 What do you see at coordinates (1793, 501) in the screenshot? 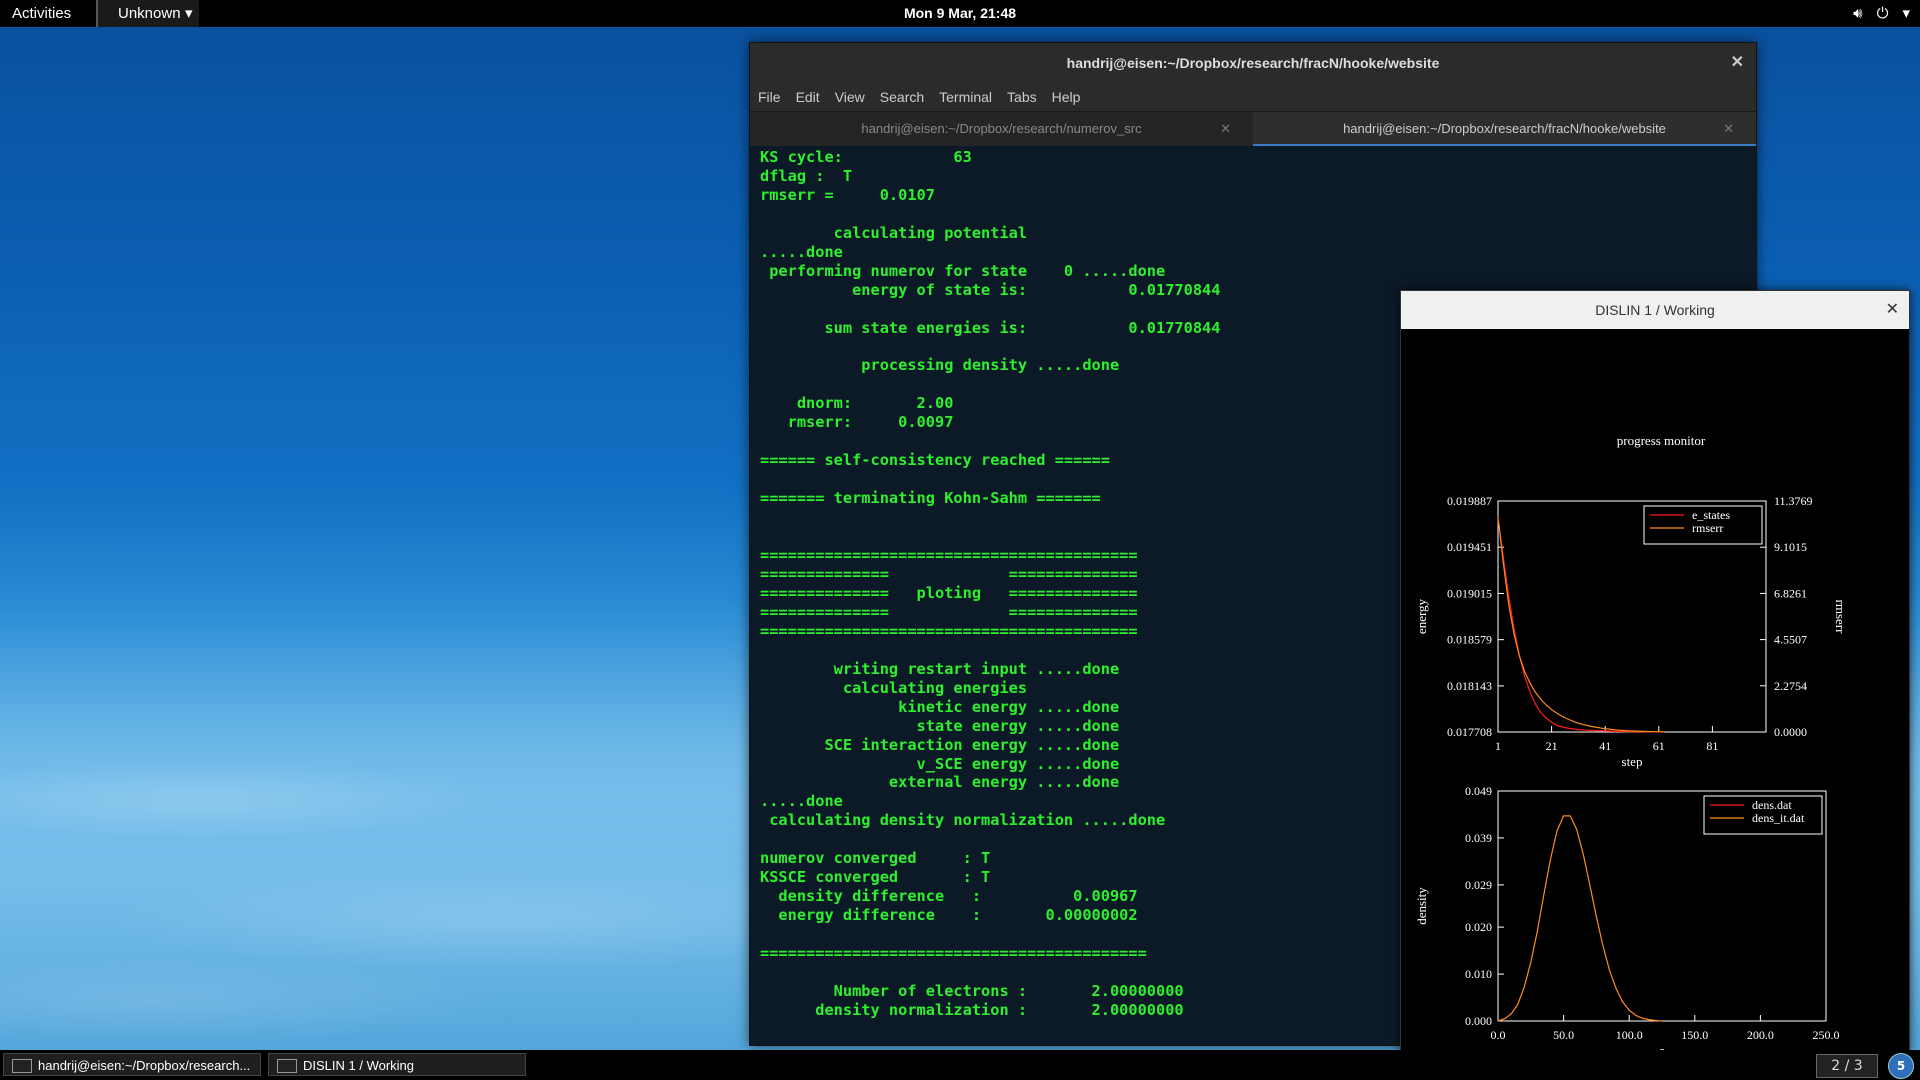
I see `y2-tick-label: 11.3769` at bounding box center [1793, 501].